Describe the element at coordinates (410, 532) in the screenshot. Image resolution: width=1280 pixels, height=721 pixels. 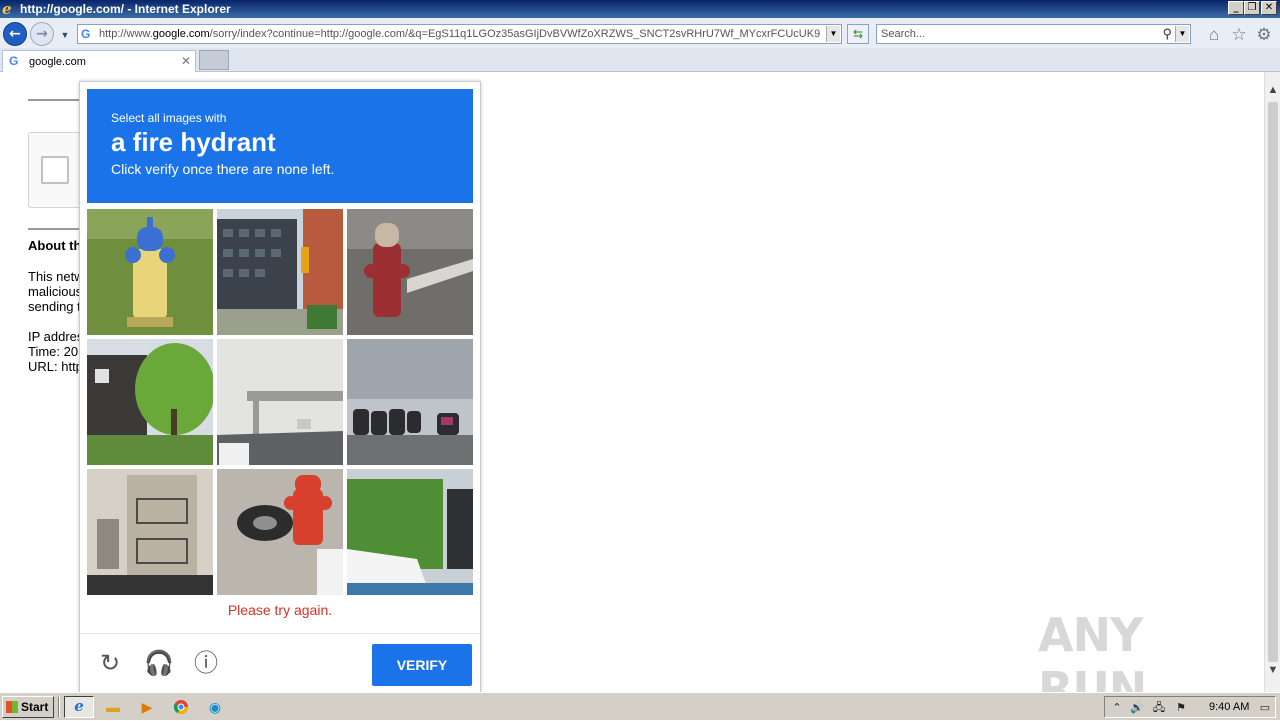
I see `tile-hedge-boat` at that location.